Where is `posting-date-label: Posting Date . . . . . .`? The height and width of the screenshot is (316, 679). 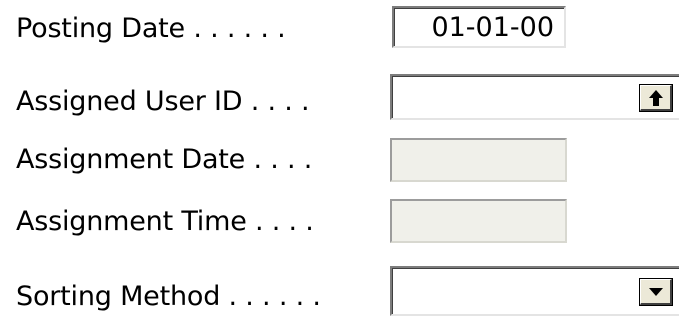
posting-date-label: Posting Date . . . . . . is located at coordinates (151, 28).